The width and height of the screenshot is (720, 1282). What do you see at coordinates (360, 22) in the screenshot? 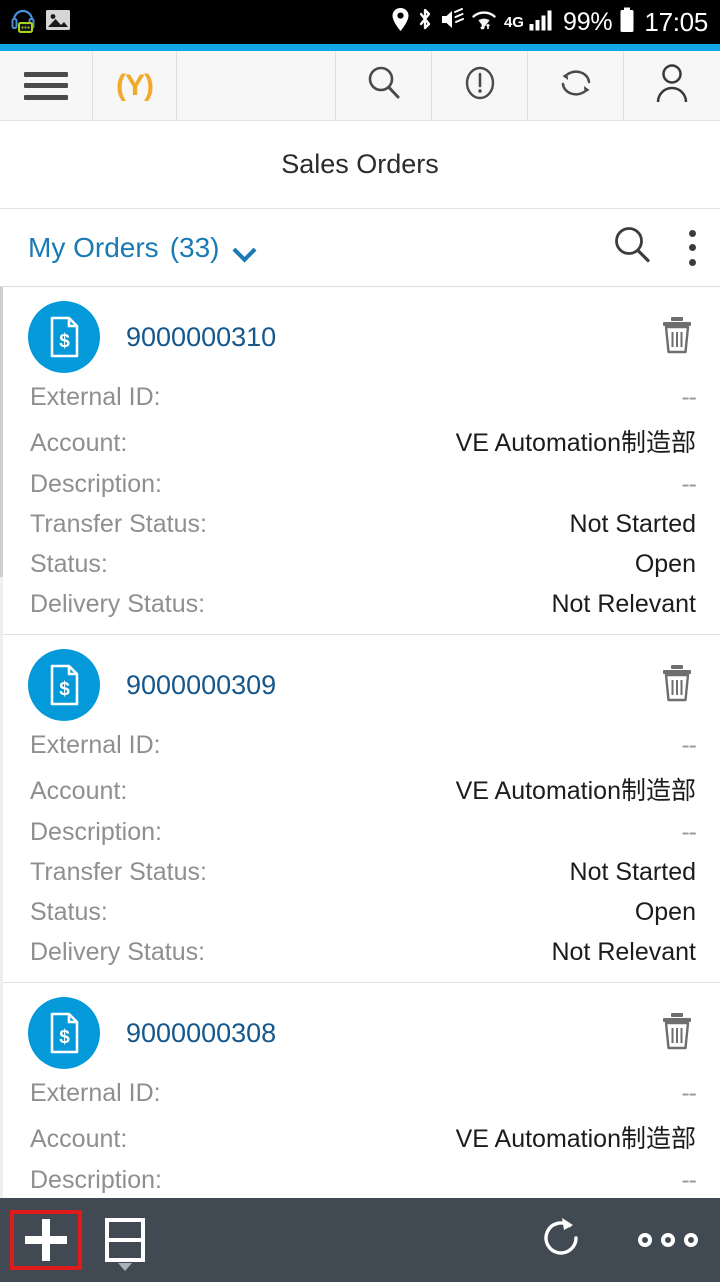
I see `android-status-bar: 4G 99% 17:05` at bounding box center [360, 22].